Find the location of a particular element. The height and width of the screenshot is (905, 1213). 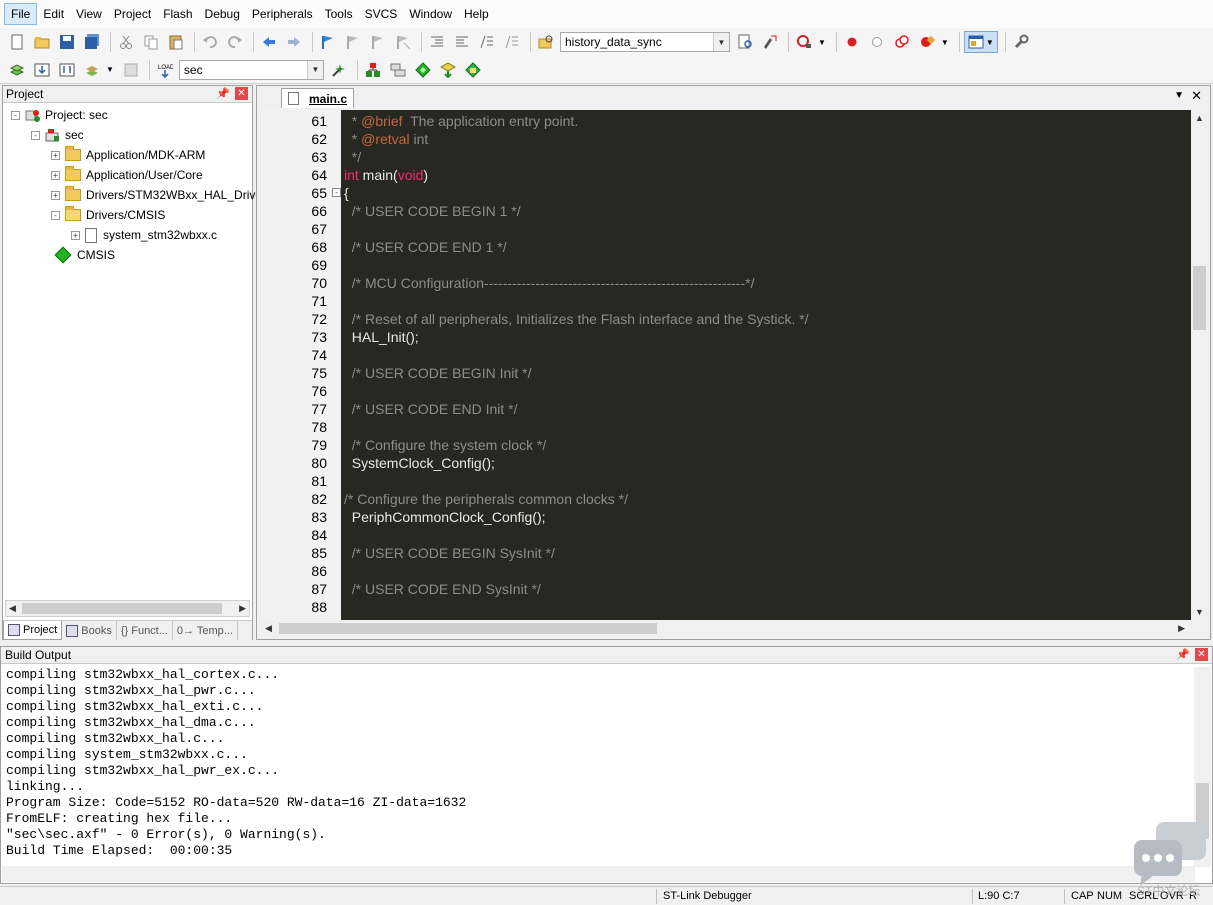

insert-breakpoint-button is located at coordinates (852, 42).